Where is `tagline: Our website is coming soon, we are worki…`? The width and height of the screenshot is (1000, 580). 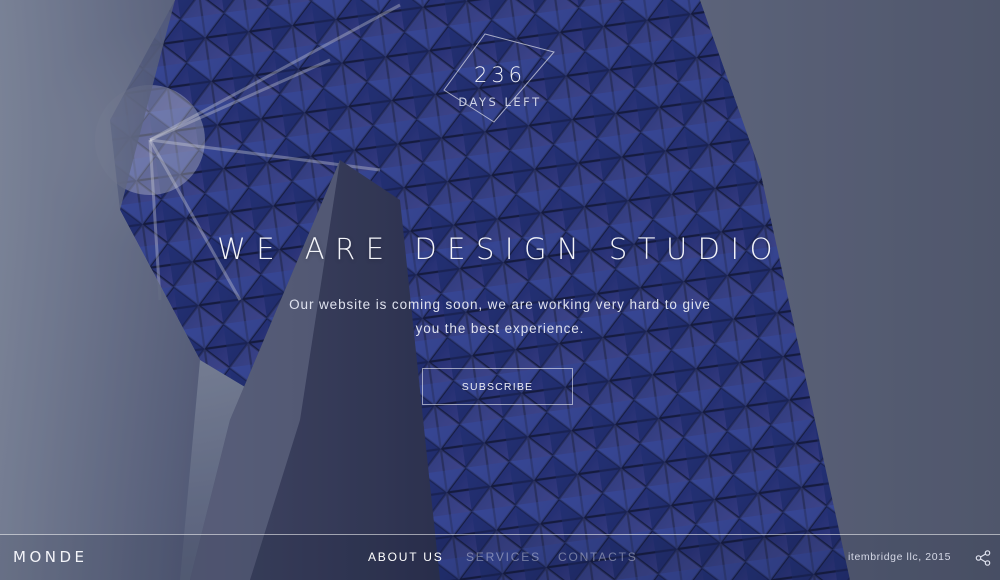 tagline: Our website is coming soon, we are worki… is located at coordinates (500, 316).